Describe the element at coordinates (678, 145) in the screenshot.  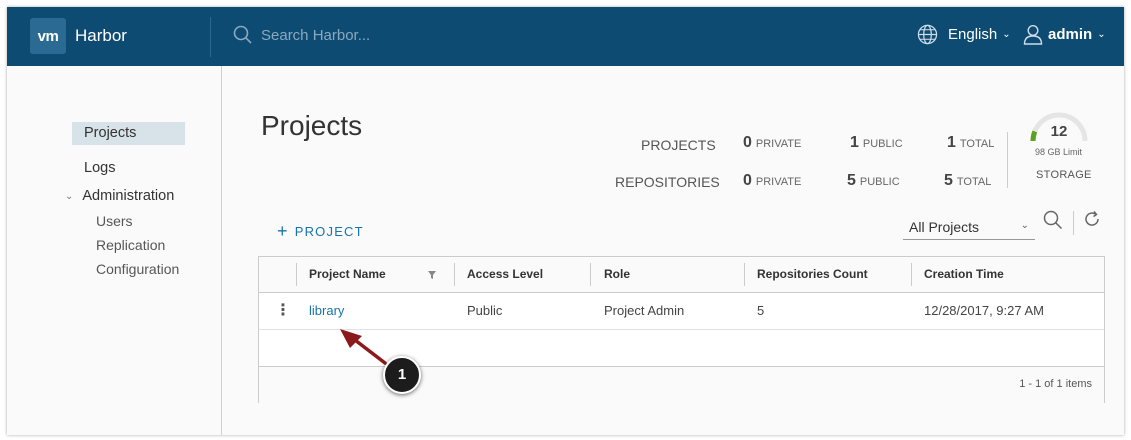
I see `projects-stat-label: PROJECTS` at that location.